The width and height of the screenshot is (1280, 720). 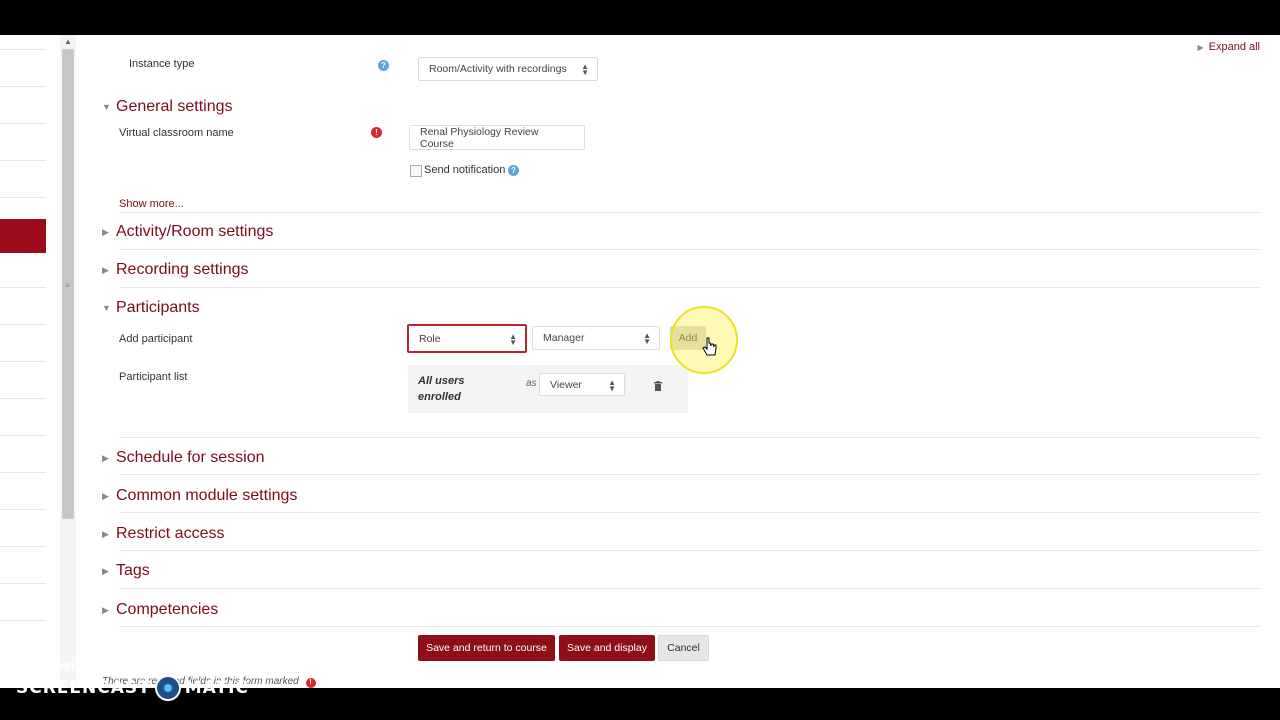 I want to click on instance-type-value: Room/Activity with recordings, so click(x=498, y=69).